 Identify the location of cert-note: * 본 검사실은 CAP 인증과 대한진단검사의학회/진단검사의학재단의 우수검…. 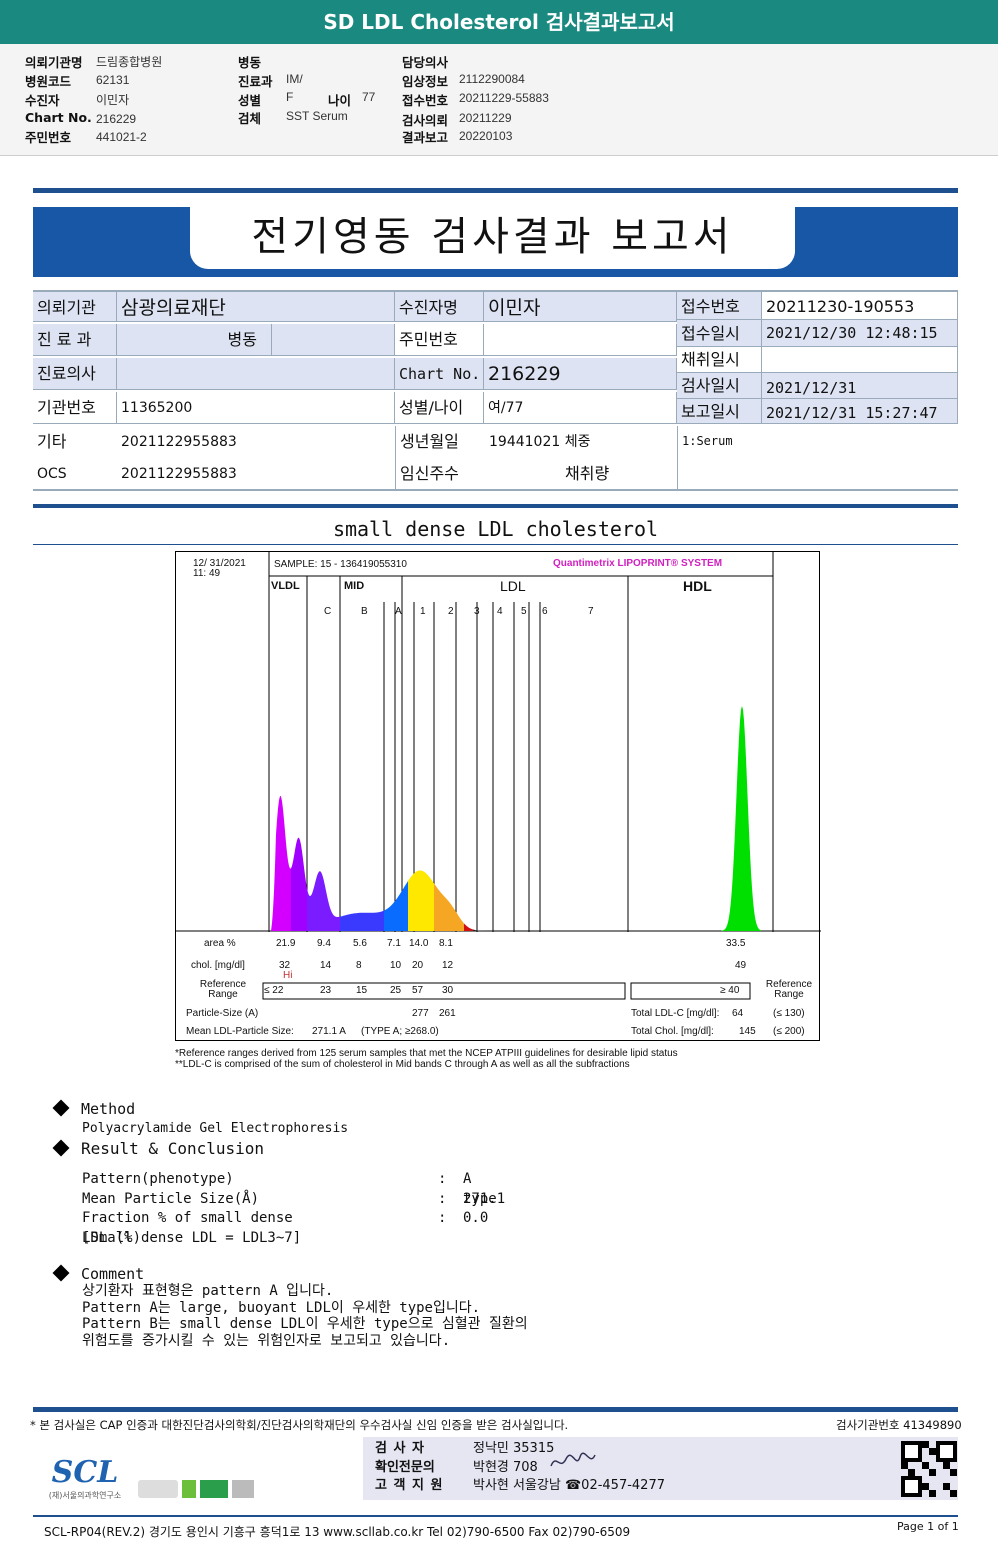
(299, 1425).